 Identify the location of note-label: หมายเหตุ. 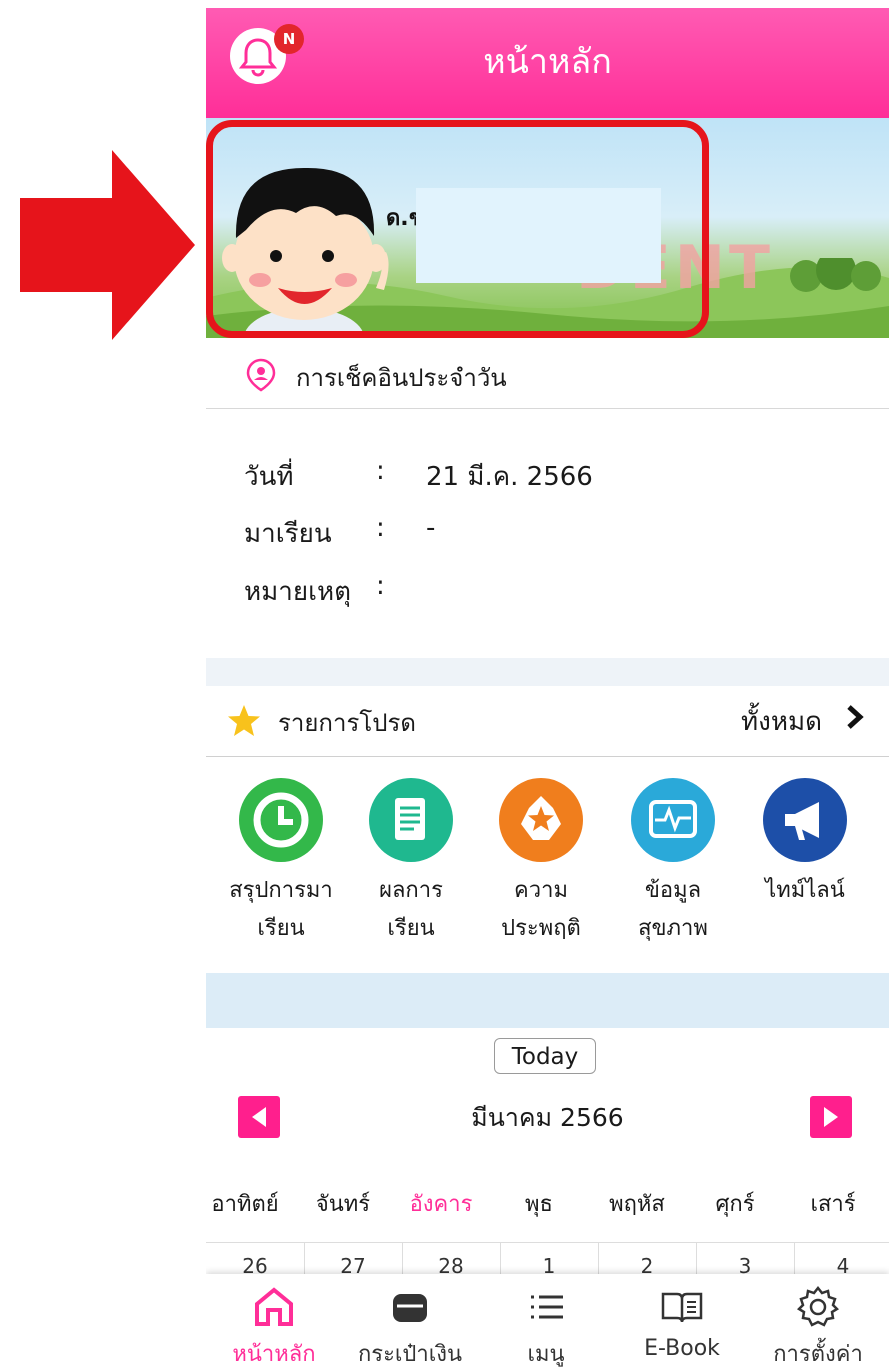
(298, 592).